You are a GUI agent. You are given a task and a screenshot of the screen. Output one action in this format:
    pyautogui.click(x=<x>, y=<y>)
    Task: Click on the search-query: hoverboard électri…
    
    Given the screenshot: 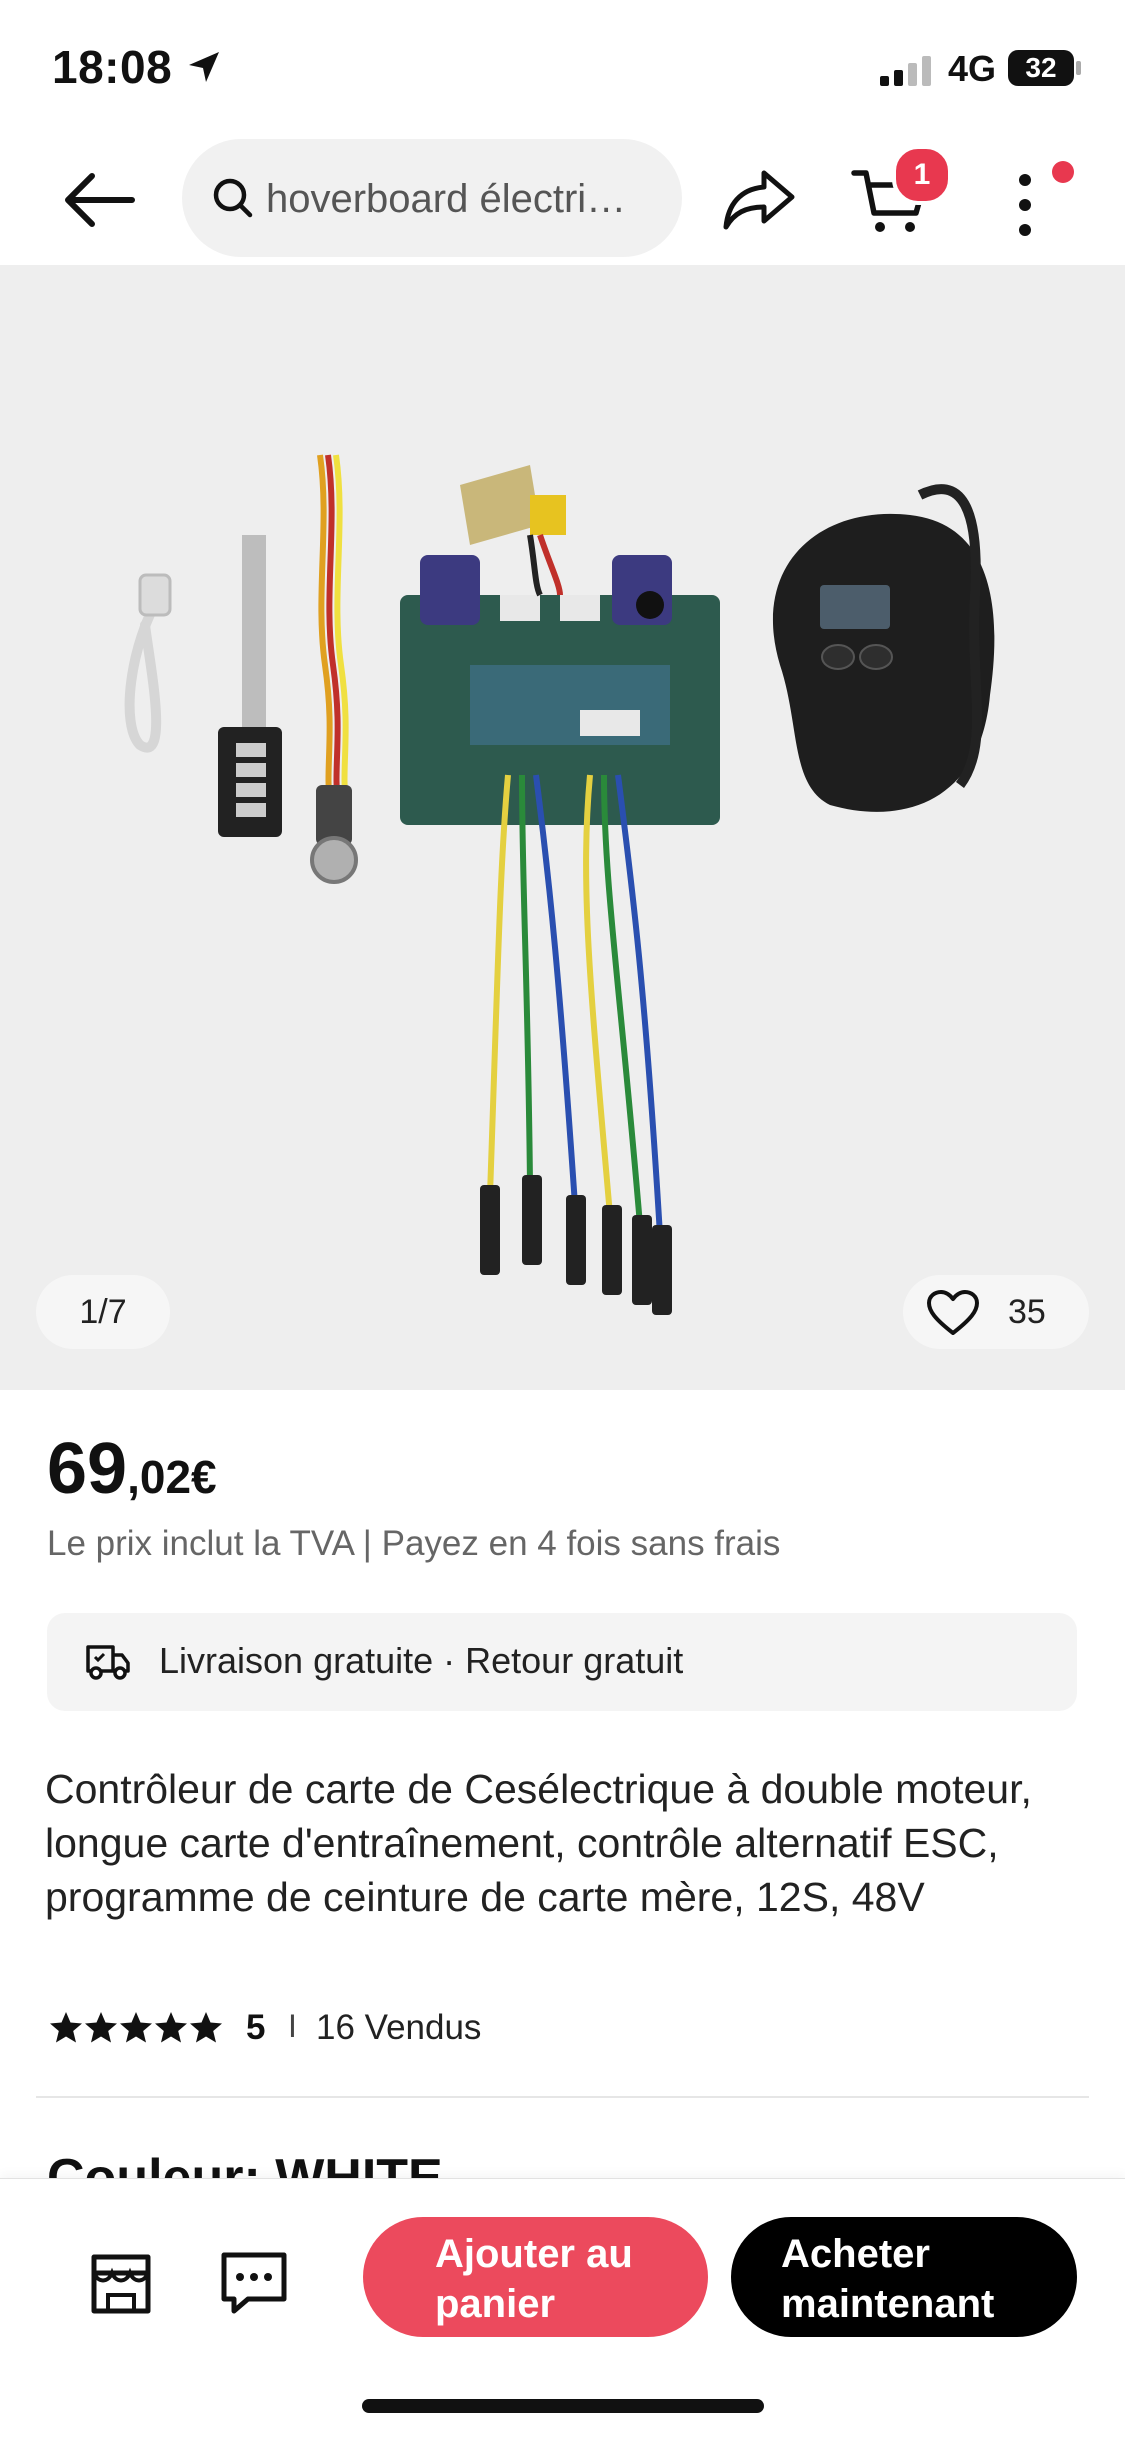 What is the action you would take?
    pyautogui.click(x=446, y=199)
    